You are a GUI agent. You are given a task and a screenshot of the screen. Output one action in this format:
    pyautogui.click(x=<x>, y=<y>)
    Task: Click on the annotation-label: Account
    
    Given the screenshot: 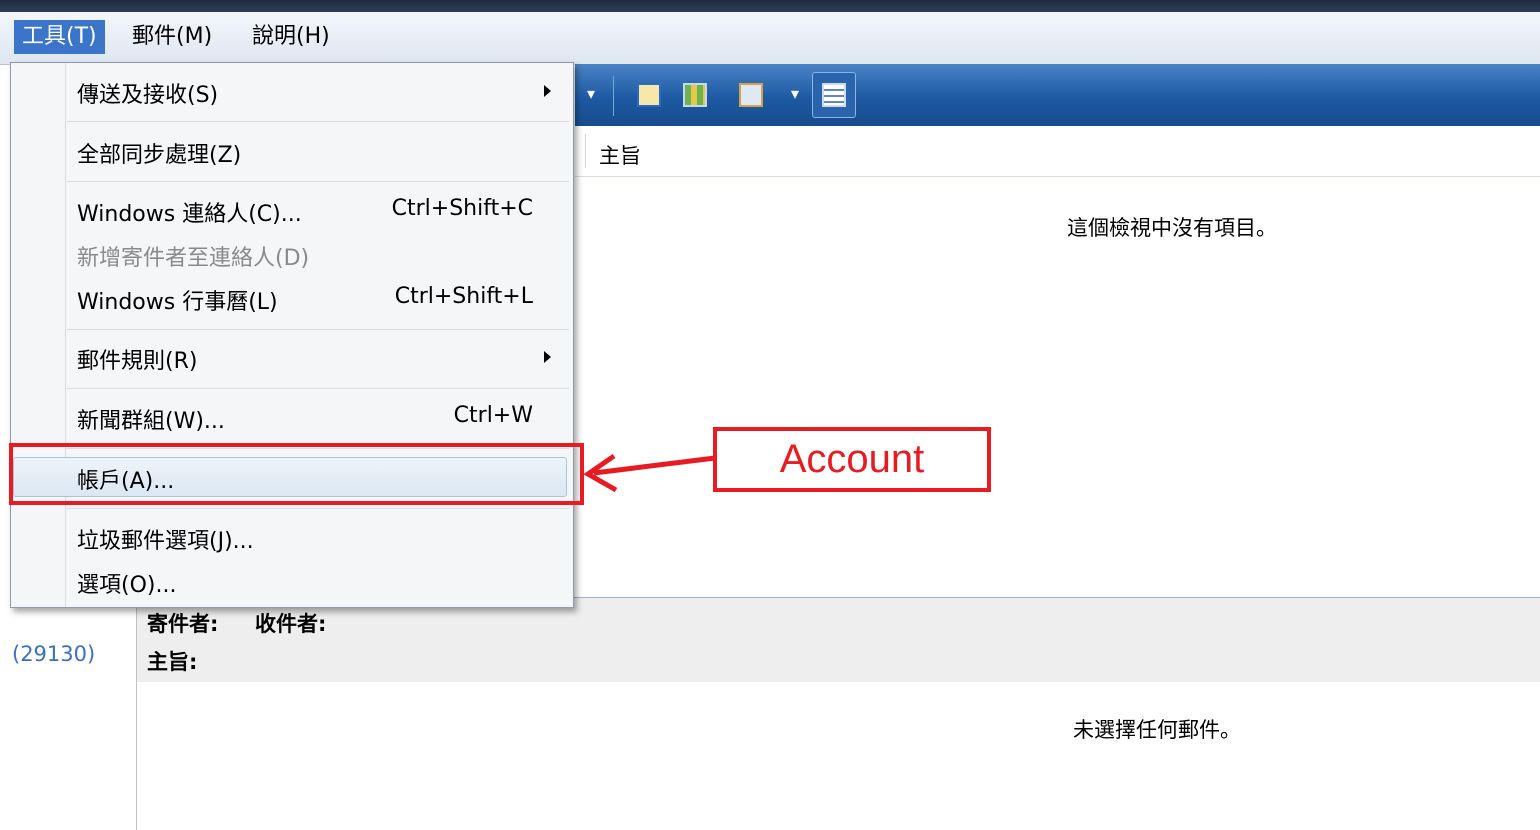 What is the action you would take?
    pyautogui.click(x=852, y=459)
    